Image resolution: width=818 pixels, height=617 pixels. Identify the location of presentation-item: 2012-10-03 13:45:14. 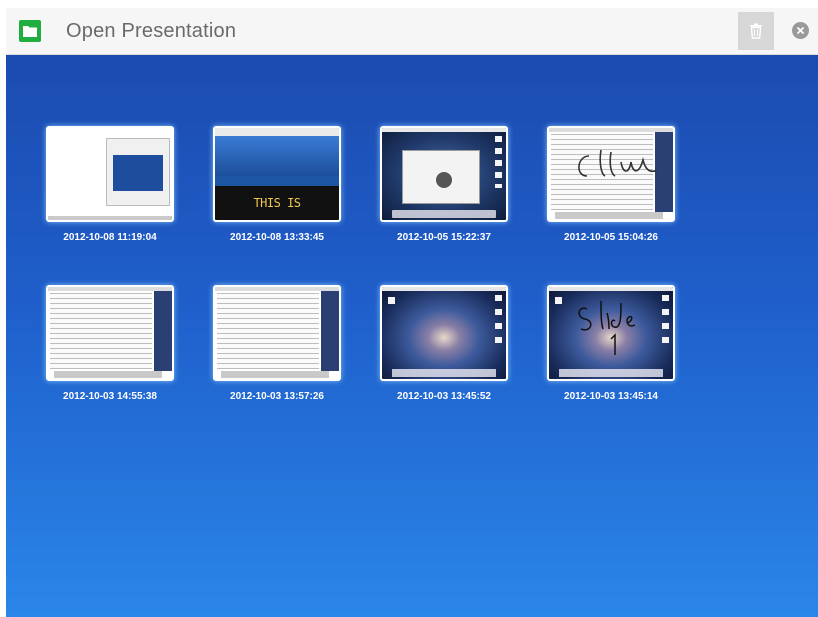
(611, 343).